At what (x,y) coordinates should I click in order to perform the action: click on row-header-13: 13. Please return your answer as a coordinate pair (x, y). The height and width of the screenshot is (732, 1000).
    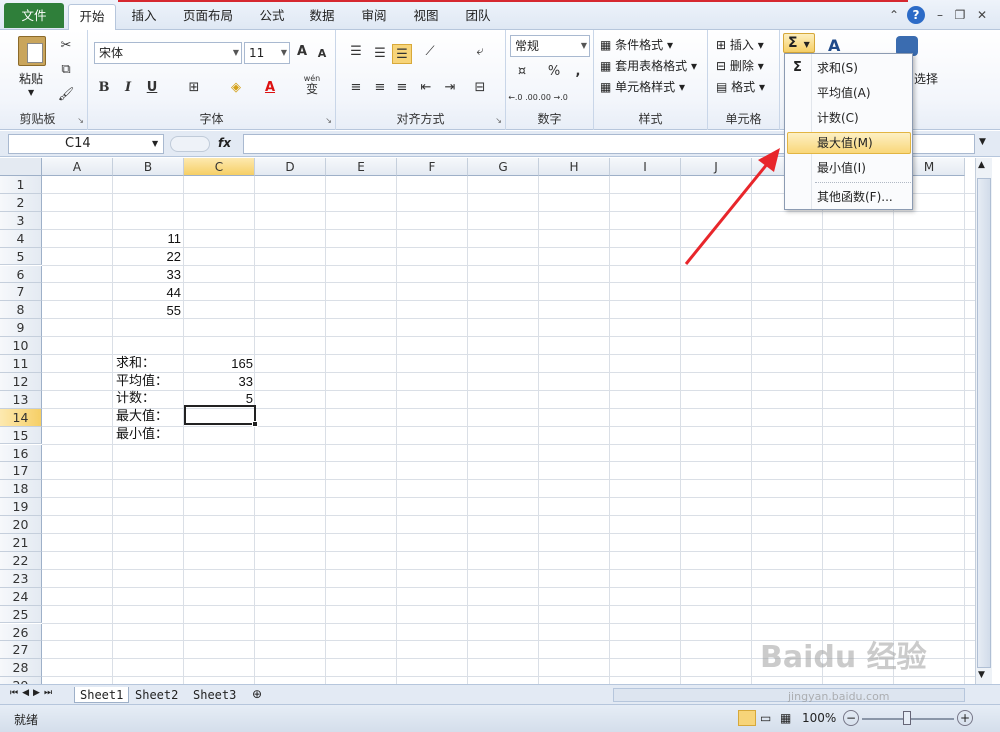
    Looking at the image, I should click on (21, 399).